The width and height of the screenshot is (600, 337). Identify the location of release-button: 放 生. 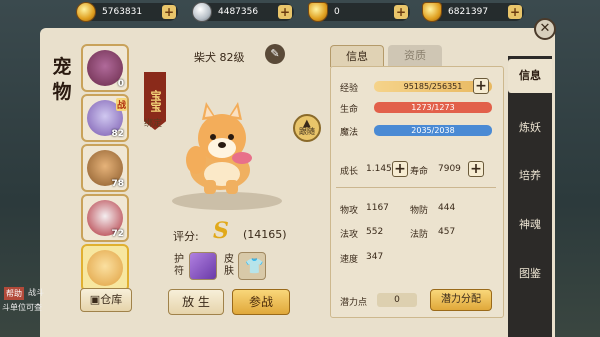
(196, 302).